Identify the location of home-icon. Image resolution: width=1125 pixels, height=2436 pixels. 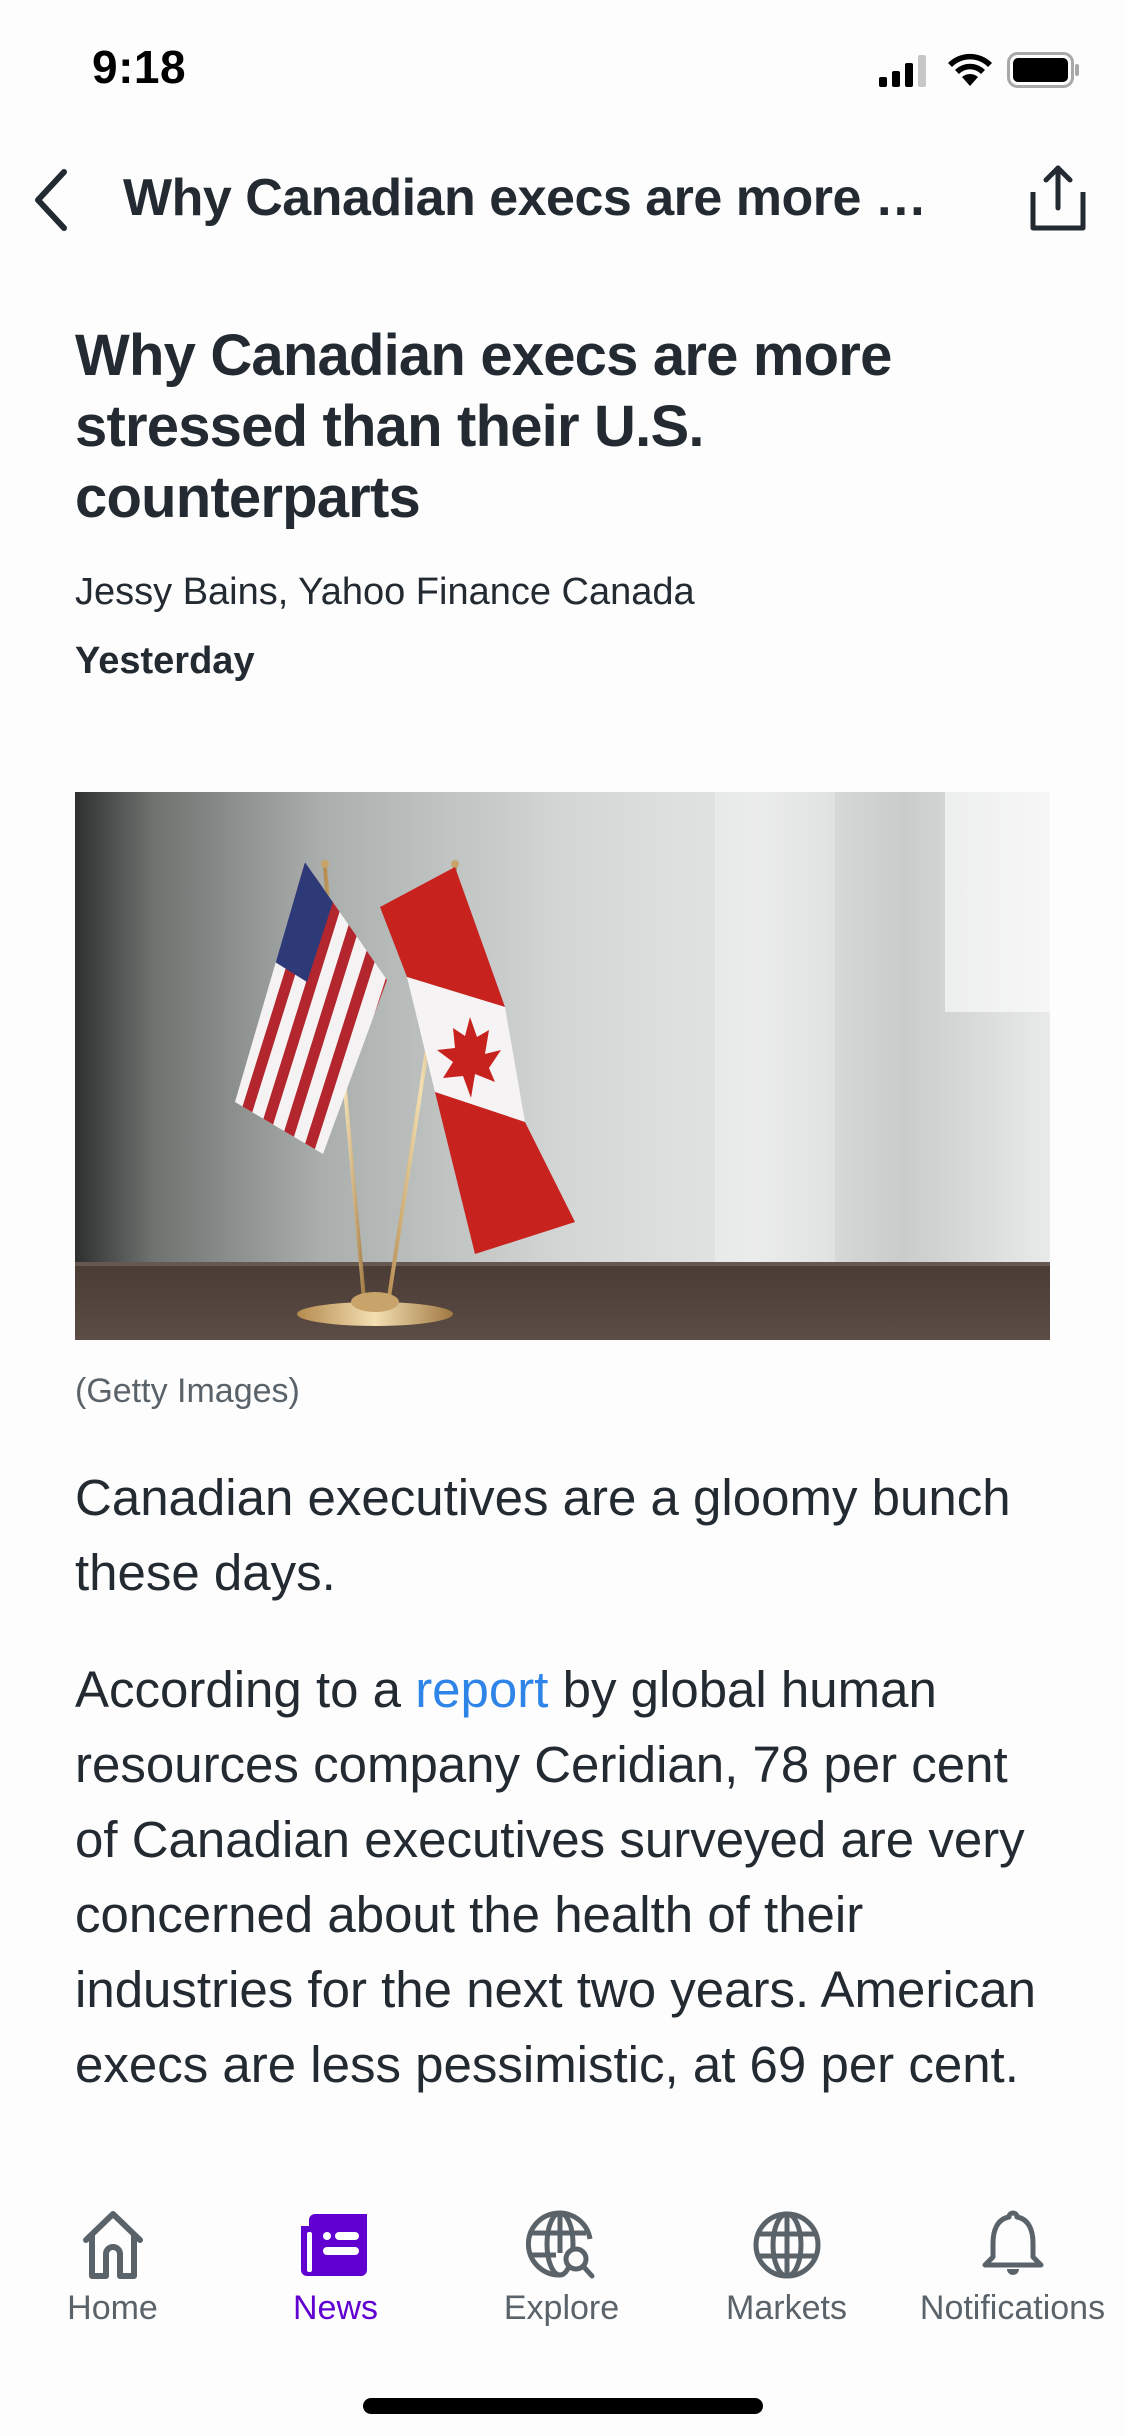
(112, 2245).